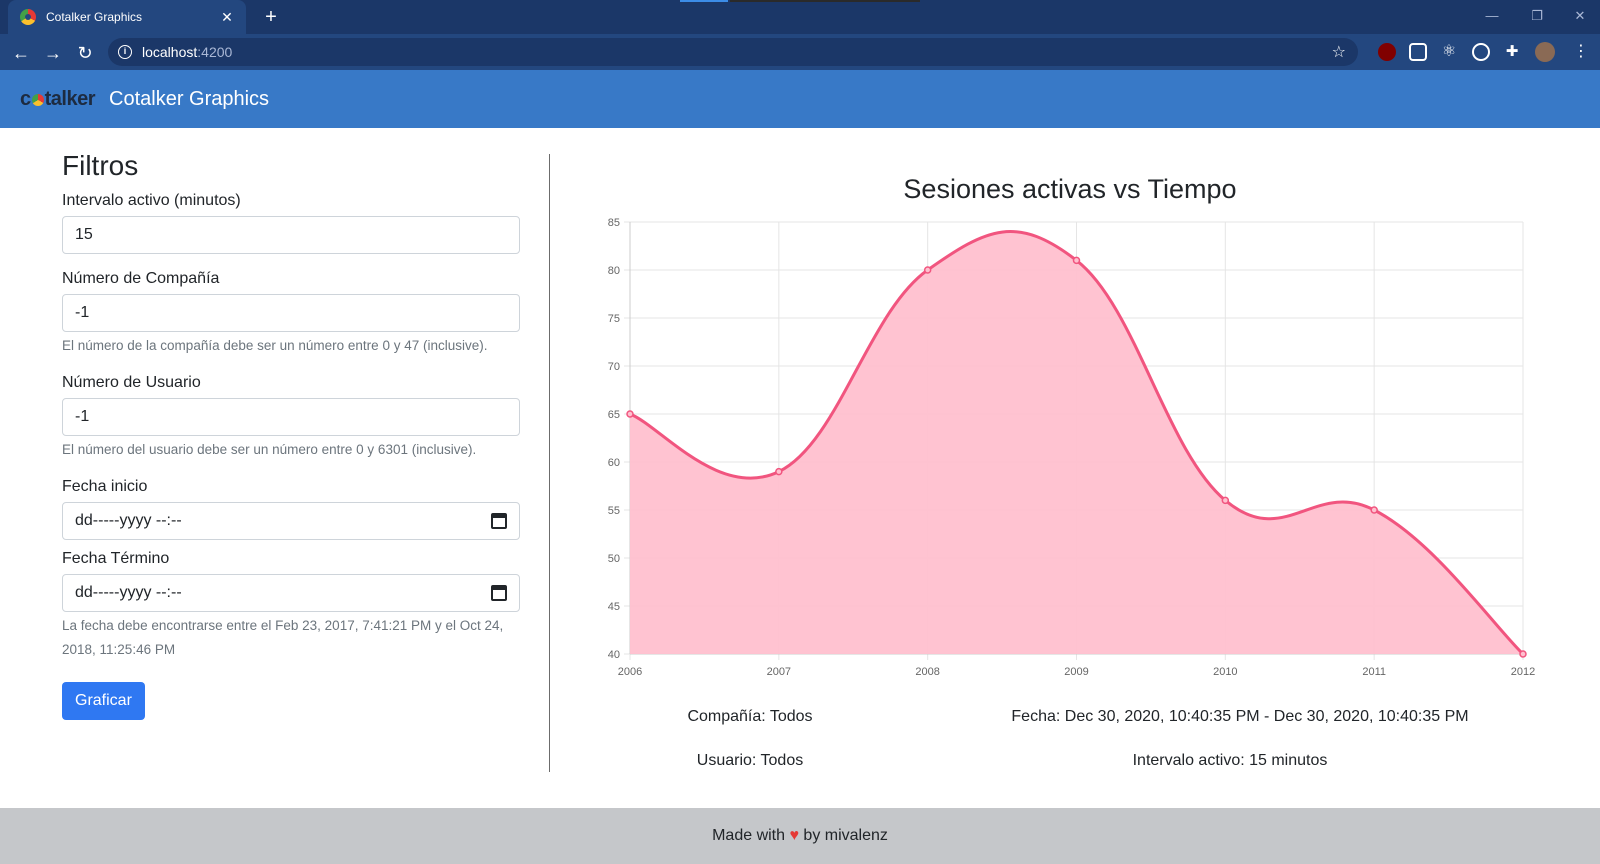  Describe the element at coordinates (927, 672) in the screenshot. I see `x-tick-label: 2008` at that location.